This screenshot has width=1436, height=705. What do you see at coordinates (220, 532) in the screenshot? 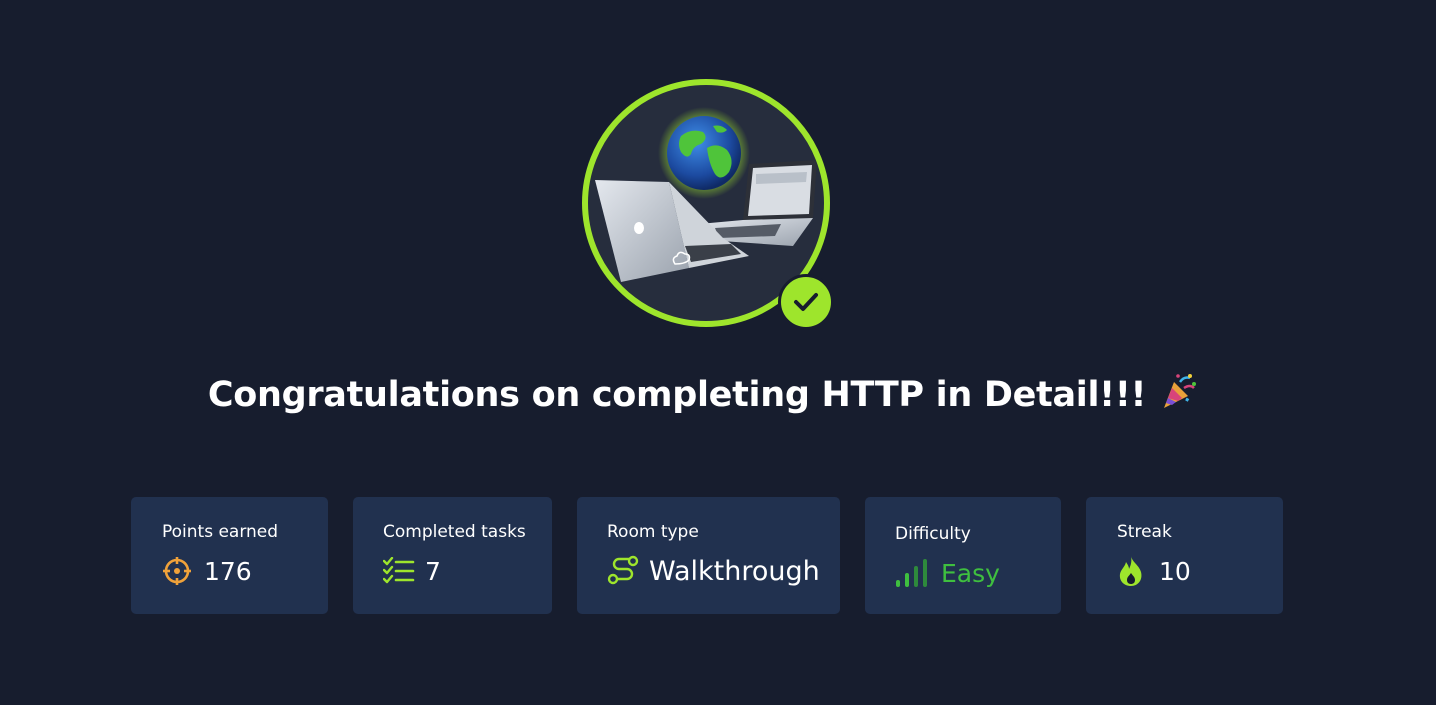
I see `stat-label: Points earned` at bounding box center [220, 532].